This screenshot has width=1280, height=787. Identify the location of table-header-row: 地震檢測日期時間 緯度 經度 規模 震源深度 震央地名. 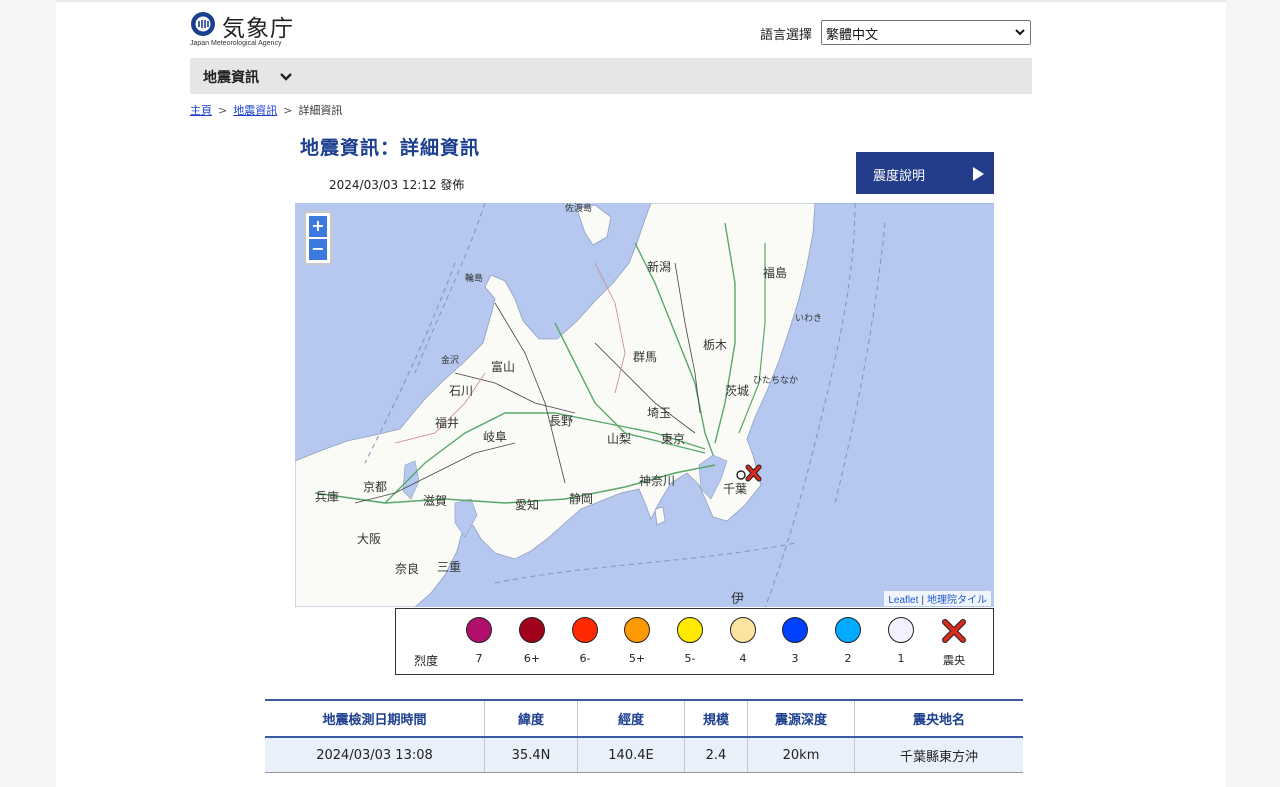
(644, 718).